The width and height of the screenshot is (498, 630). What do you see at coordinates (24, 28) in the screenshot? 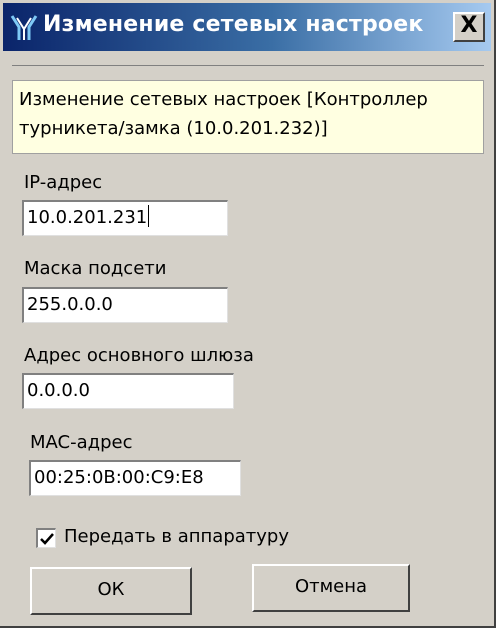
I see `turnstile-app-icon` at bounding box center [24, 28].